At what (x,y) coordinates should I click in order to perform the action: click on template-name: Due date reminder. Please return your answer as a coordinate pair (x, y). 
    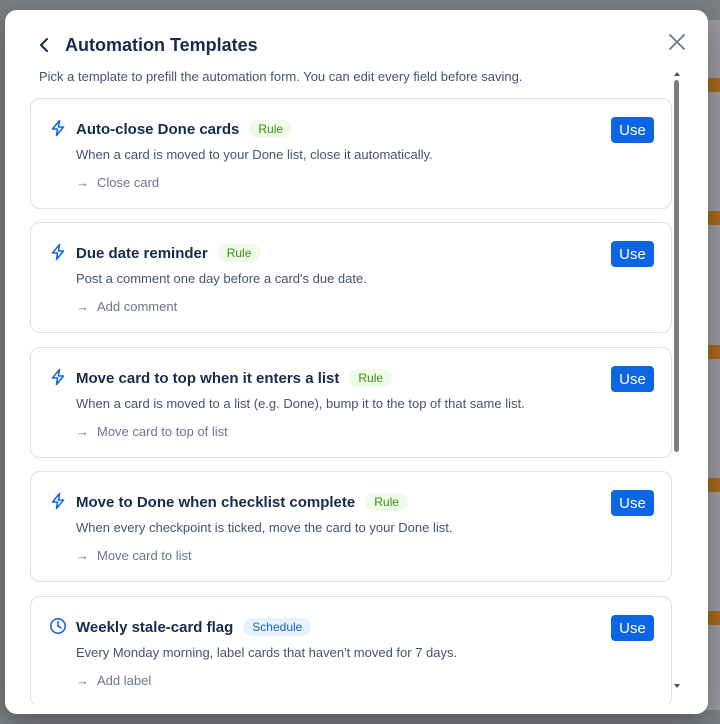
    Looking at the image, I should click on (142, 253).